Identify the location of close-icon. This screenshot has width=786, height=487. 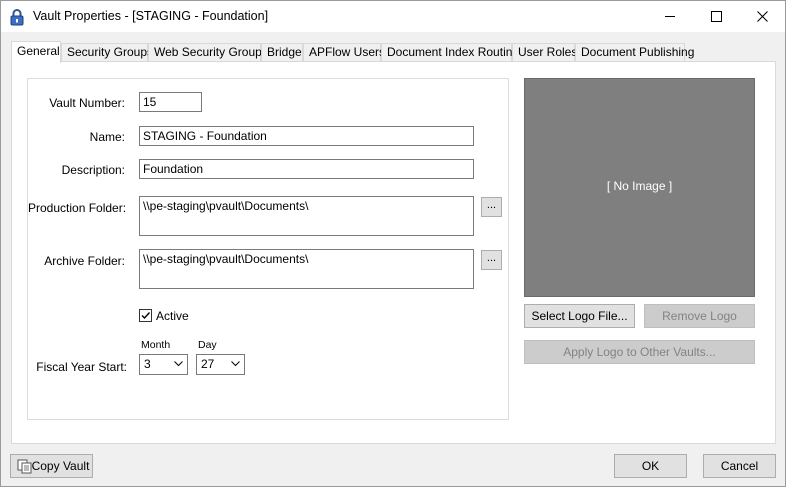
(762, 16).